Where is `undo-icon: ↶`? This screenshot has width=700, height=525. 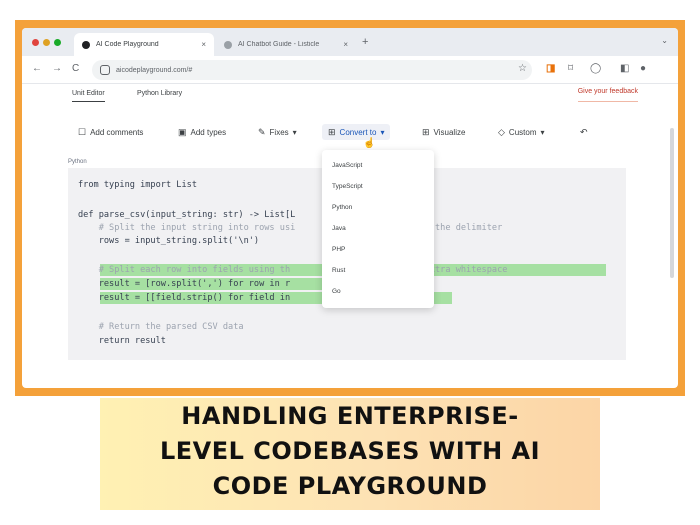 undo-icon: ↶ is located at coordinates (584, 131).